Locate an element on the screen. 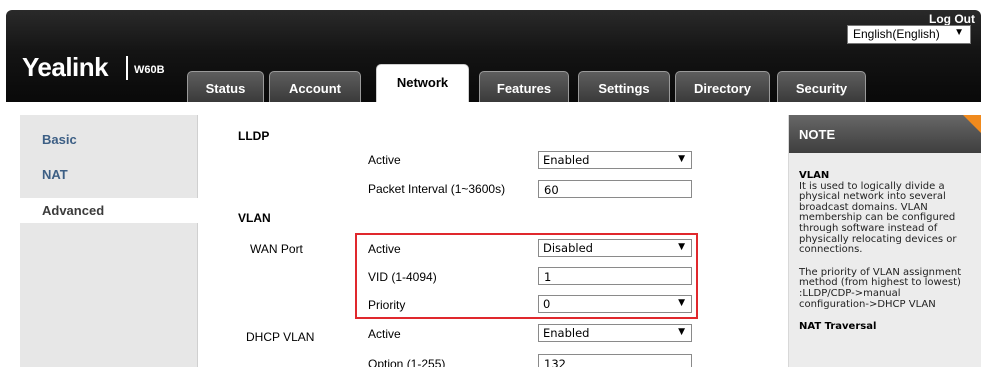  lldp-active-label: Active is located at coordinates (384, 160).